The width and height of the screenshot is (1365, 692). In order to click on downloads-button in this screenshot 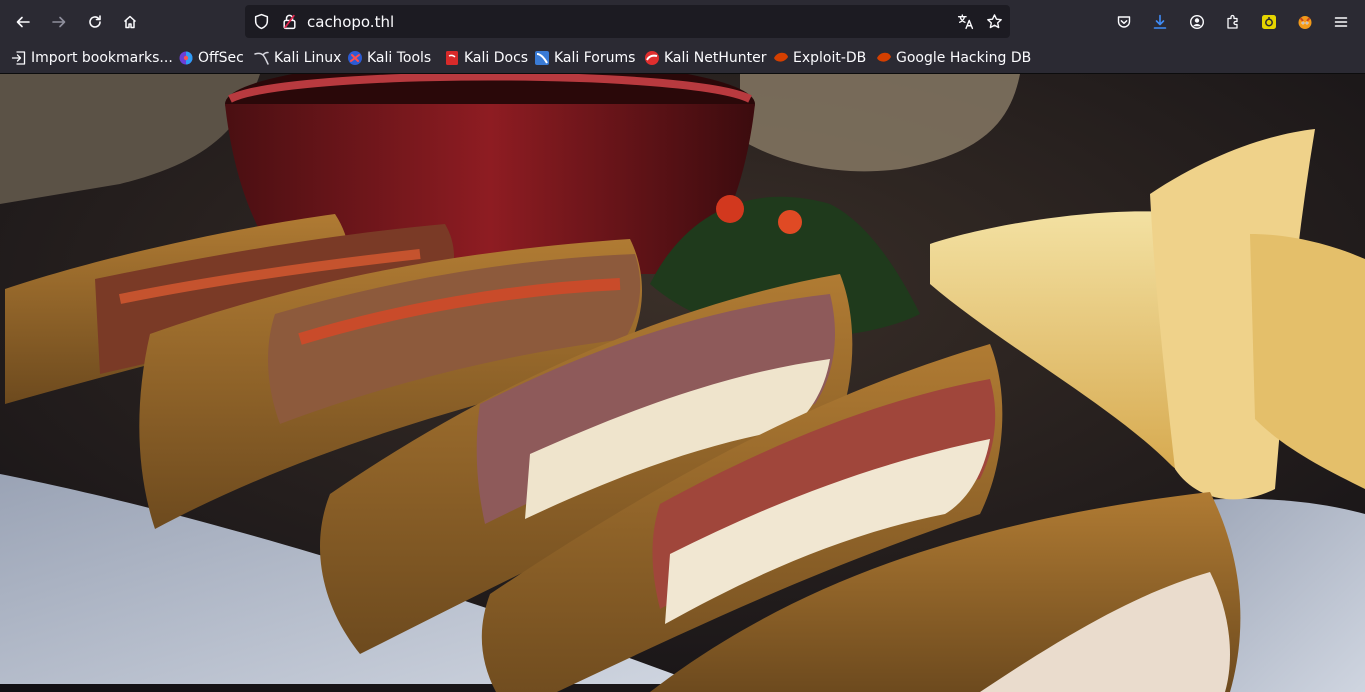, I will do `click(1160, 22)`.